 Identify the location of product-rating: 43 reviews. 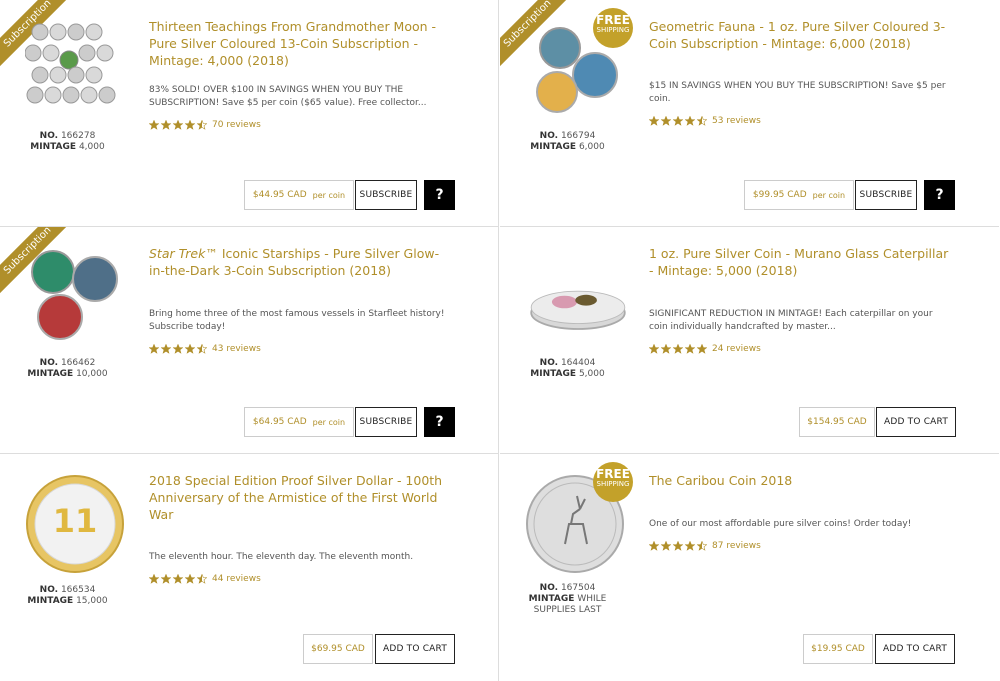
(205, 349).